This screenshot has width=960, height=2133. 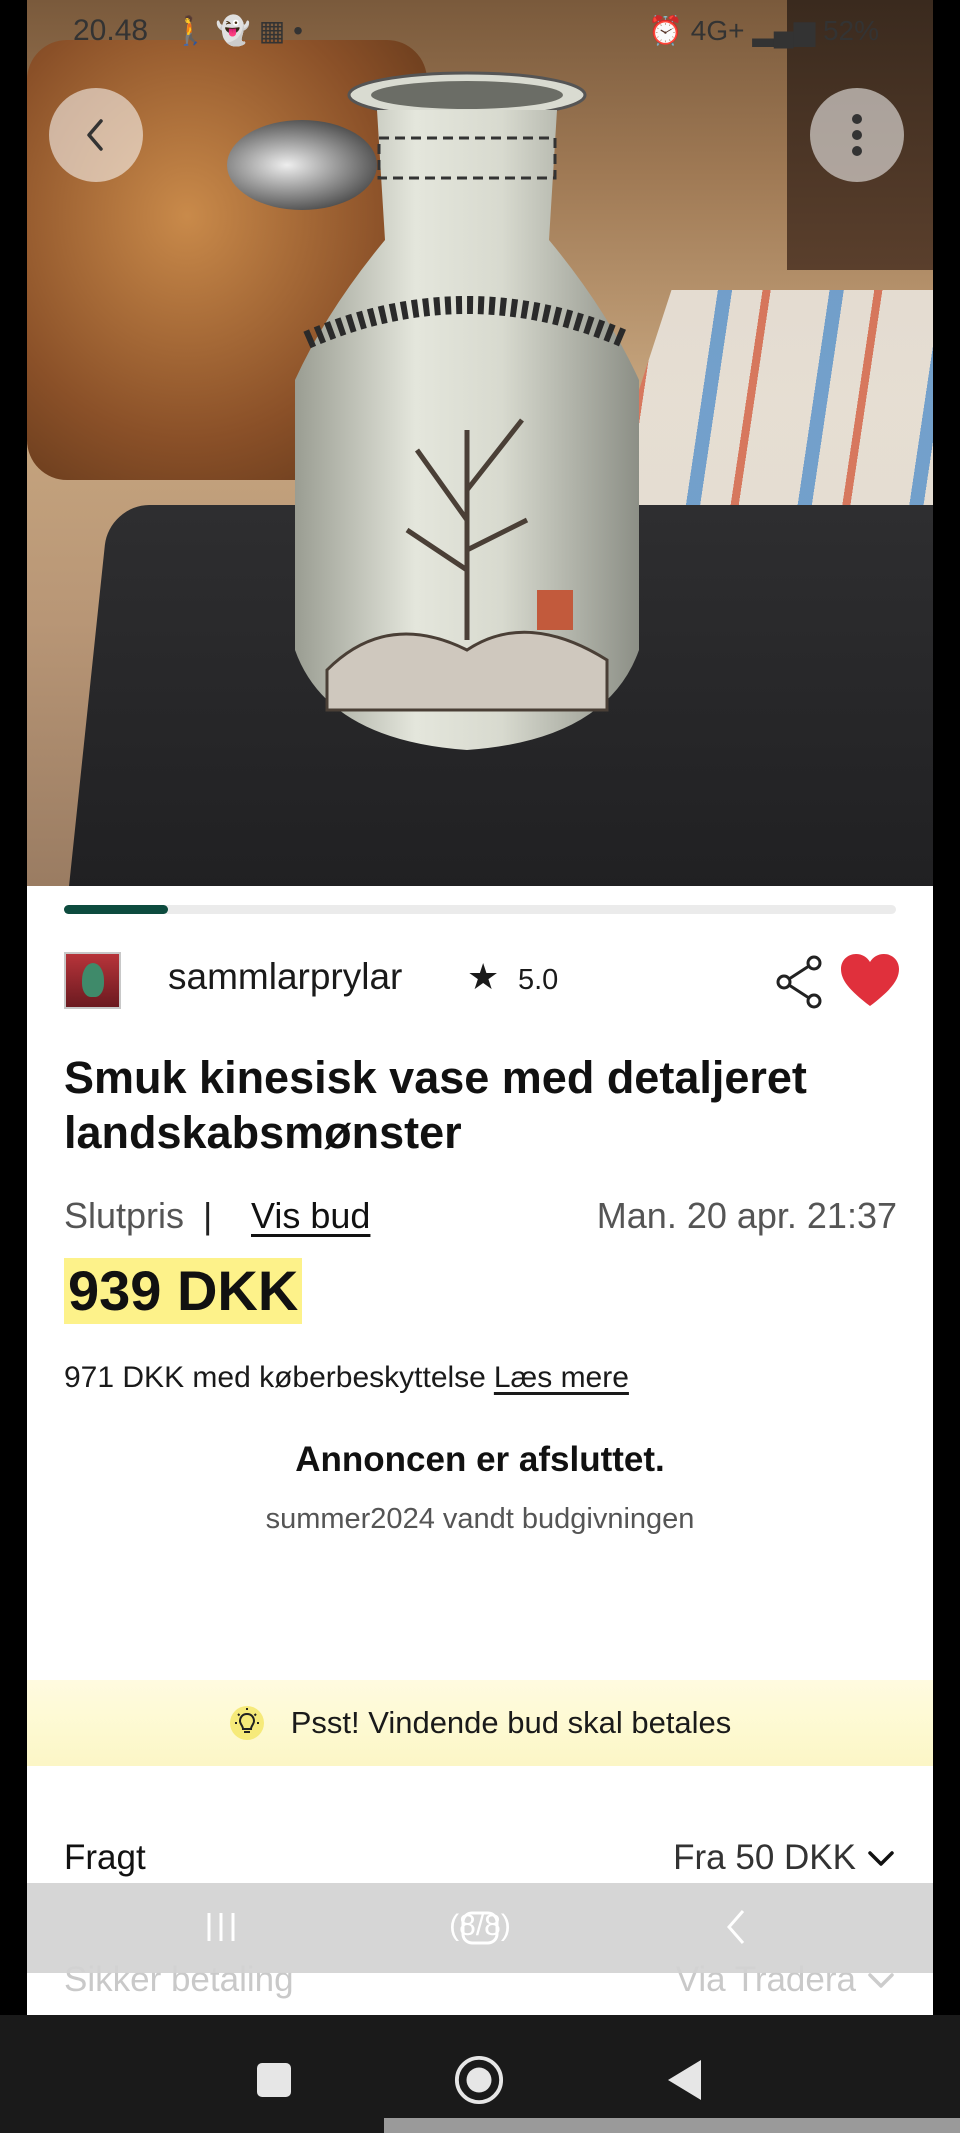 What do you see at coordinates (116, 909) in the screenshot?
I see `gallery-progress-fill` at bounding box center [116, 909].